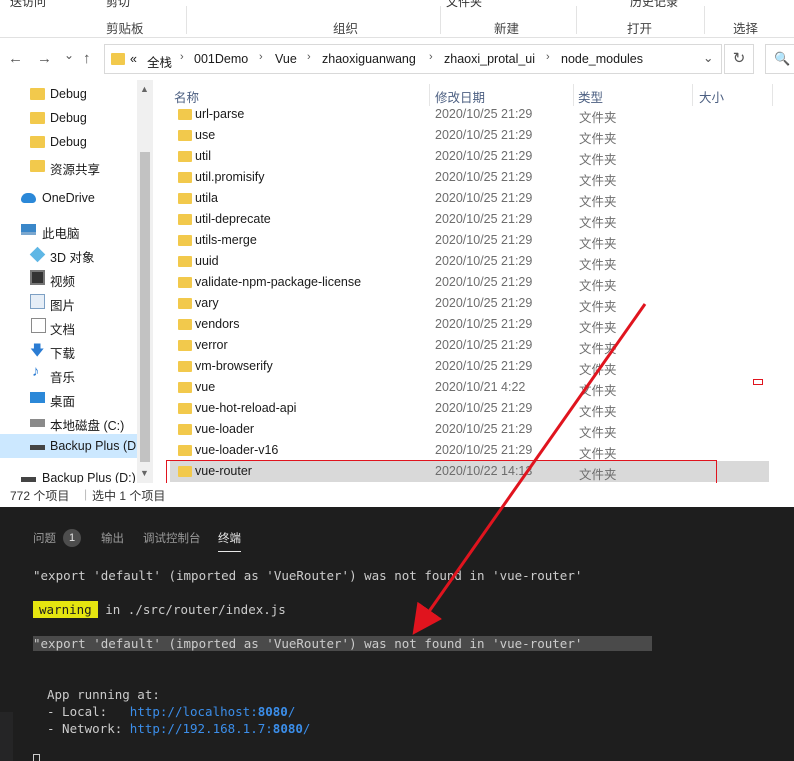 The height and width of the screenshot is (761, 794). Describe the element at coordinates (6, 736) in the screenshot. I see `editor-gutter` at that location.